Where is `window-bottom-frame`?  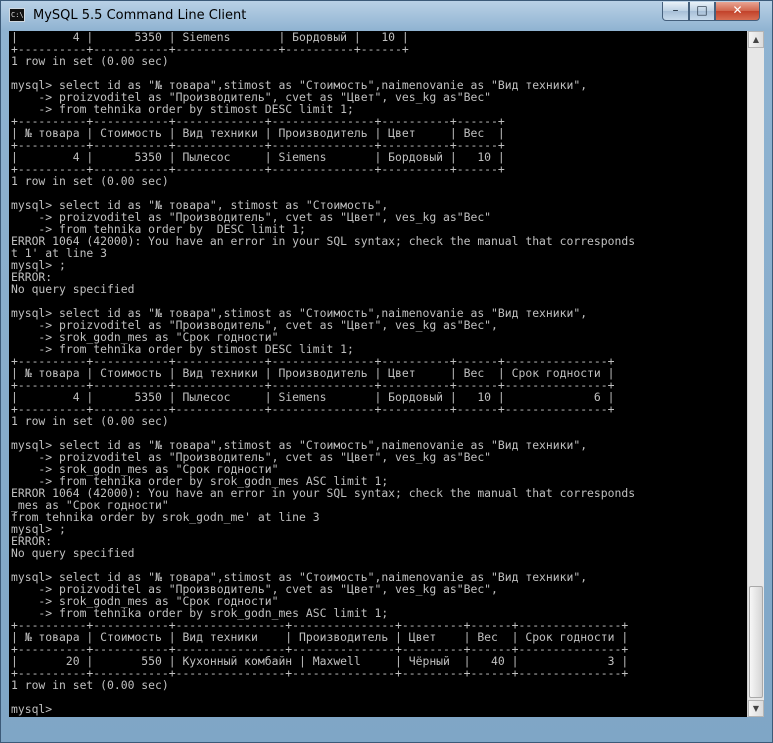 window-bottom-frame is located at coordinates (386, 729).